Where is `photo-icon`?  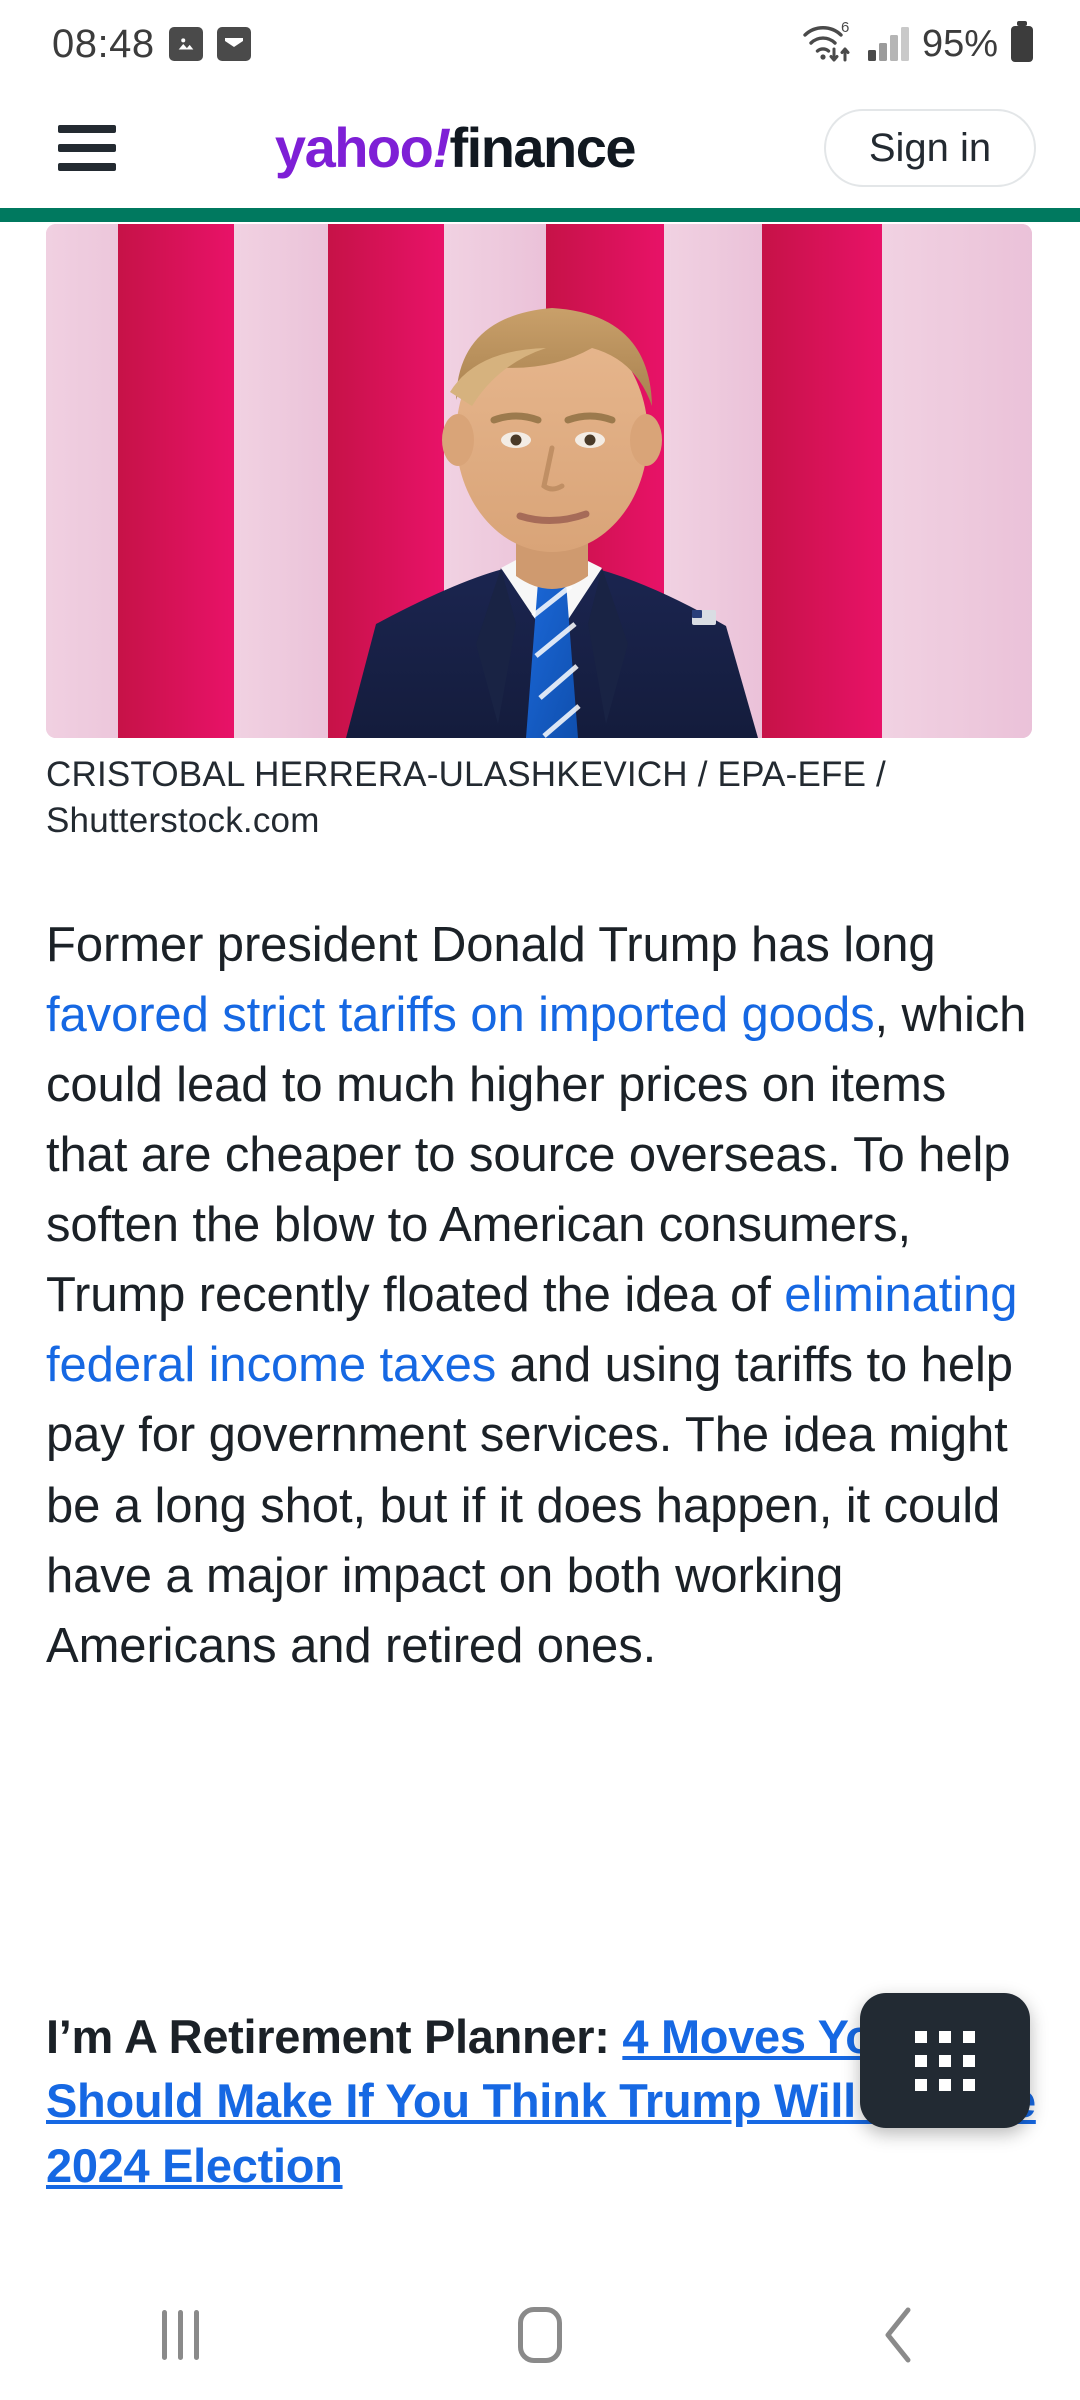 photo-icon is located at coordinates (185, 44).